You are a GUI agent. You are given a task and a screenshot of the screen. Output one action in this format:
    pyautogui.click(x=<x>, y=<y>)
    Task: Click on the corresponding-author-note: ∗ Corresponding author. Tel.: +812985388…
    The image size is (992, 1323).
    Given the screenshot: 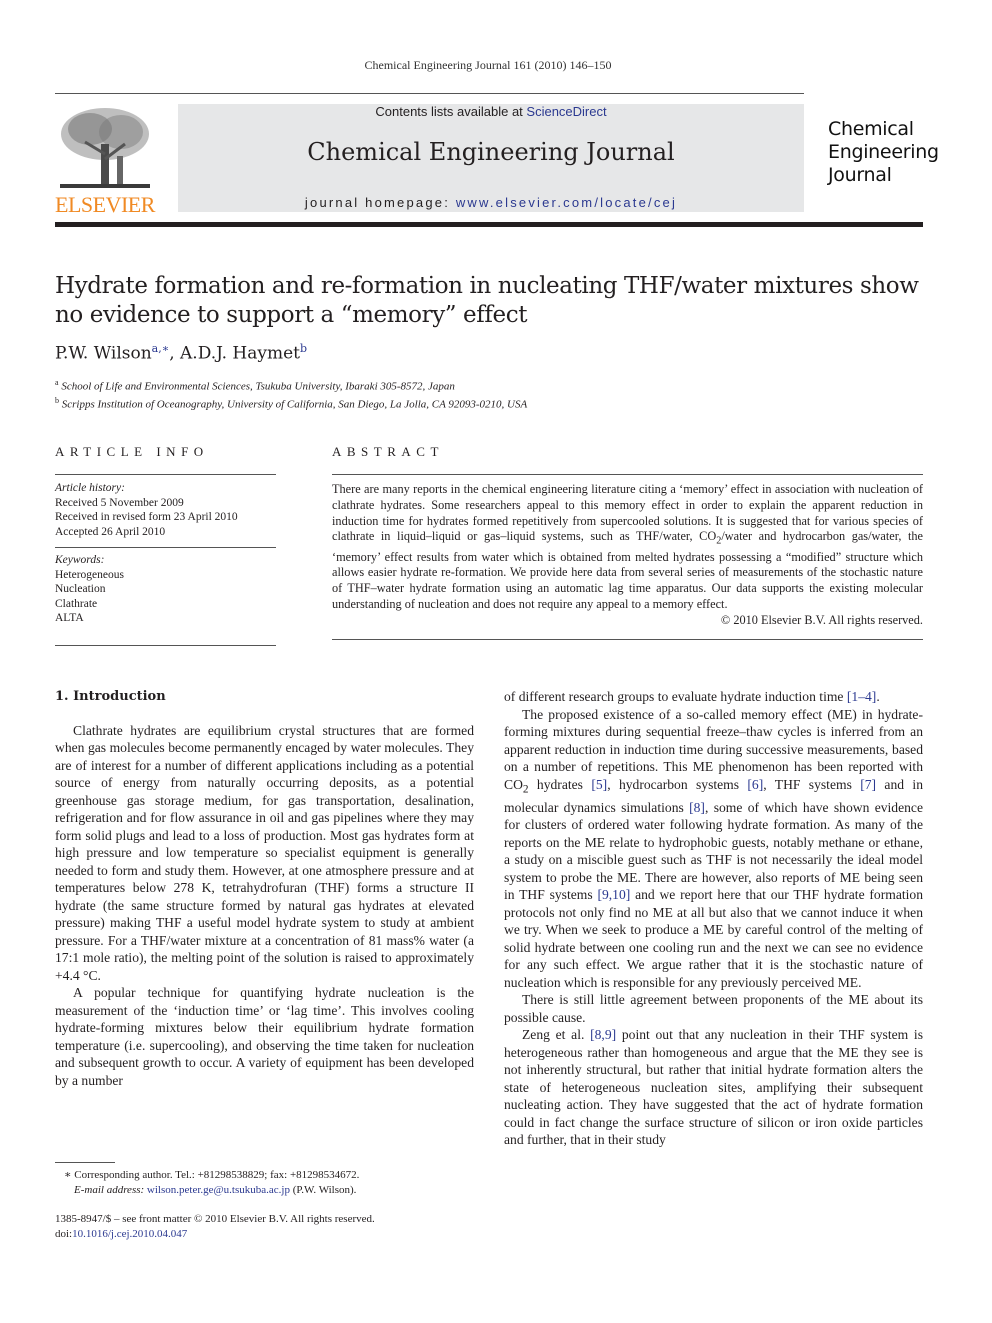 What is the action you would take?
    pyautogui.click(x=212, y=1175)
    